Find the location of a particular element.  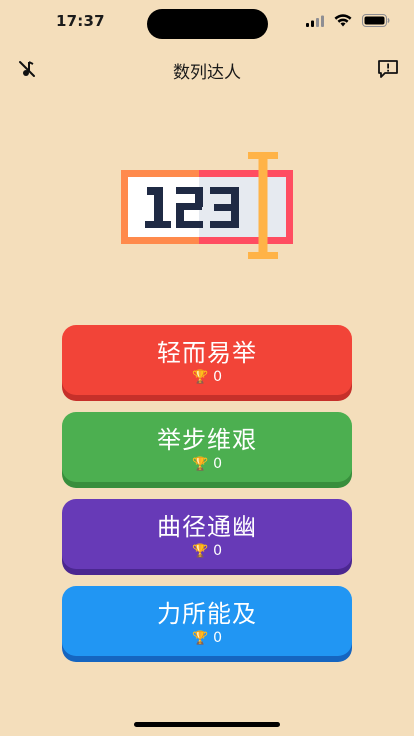

signal-icon is located at coordinates (315, 21).